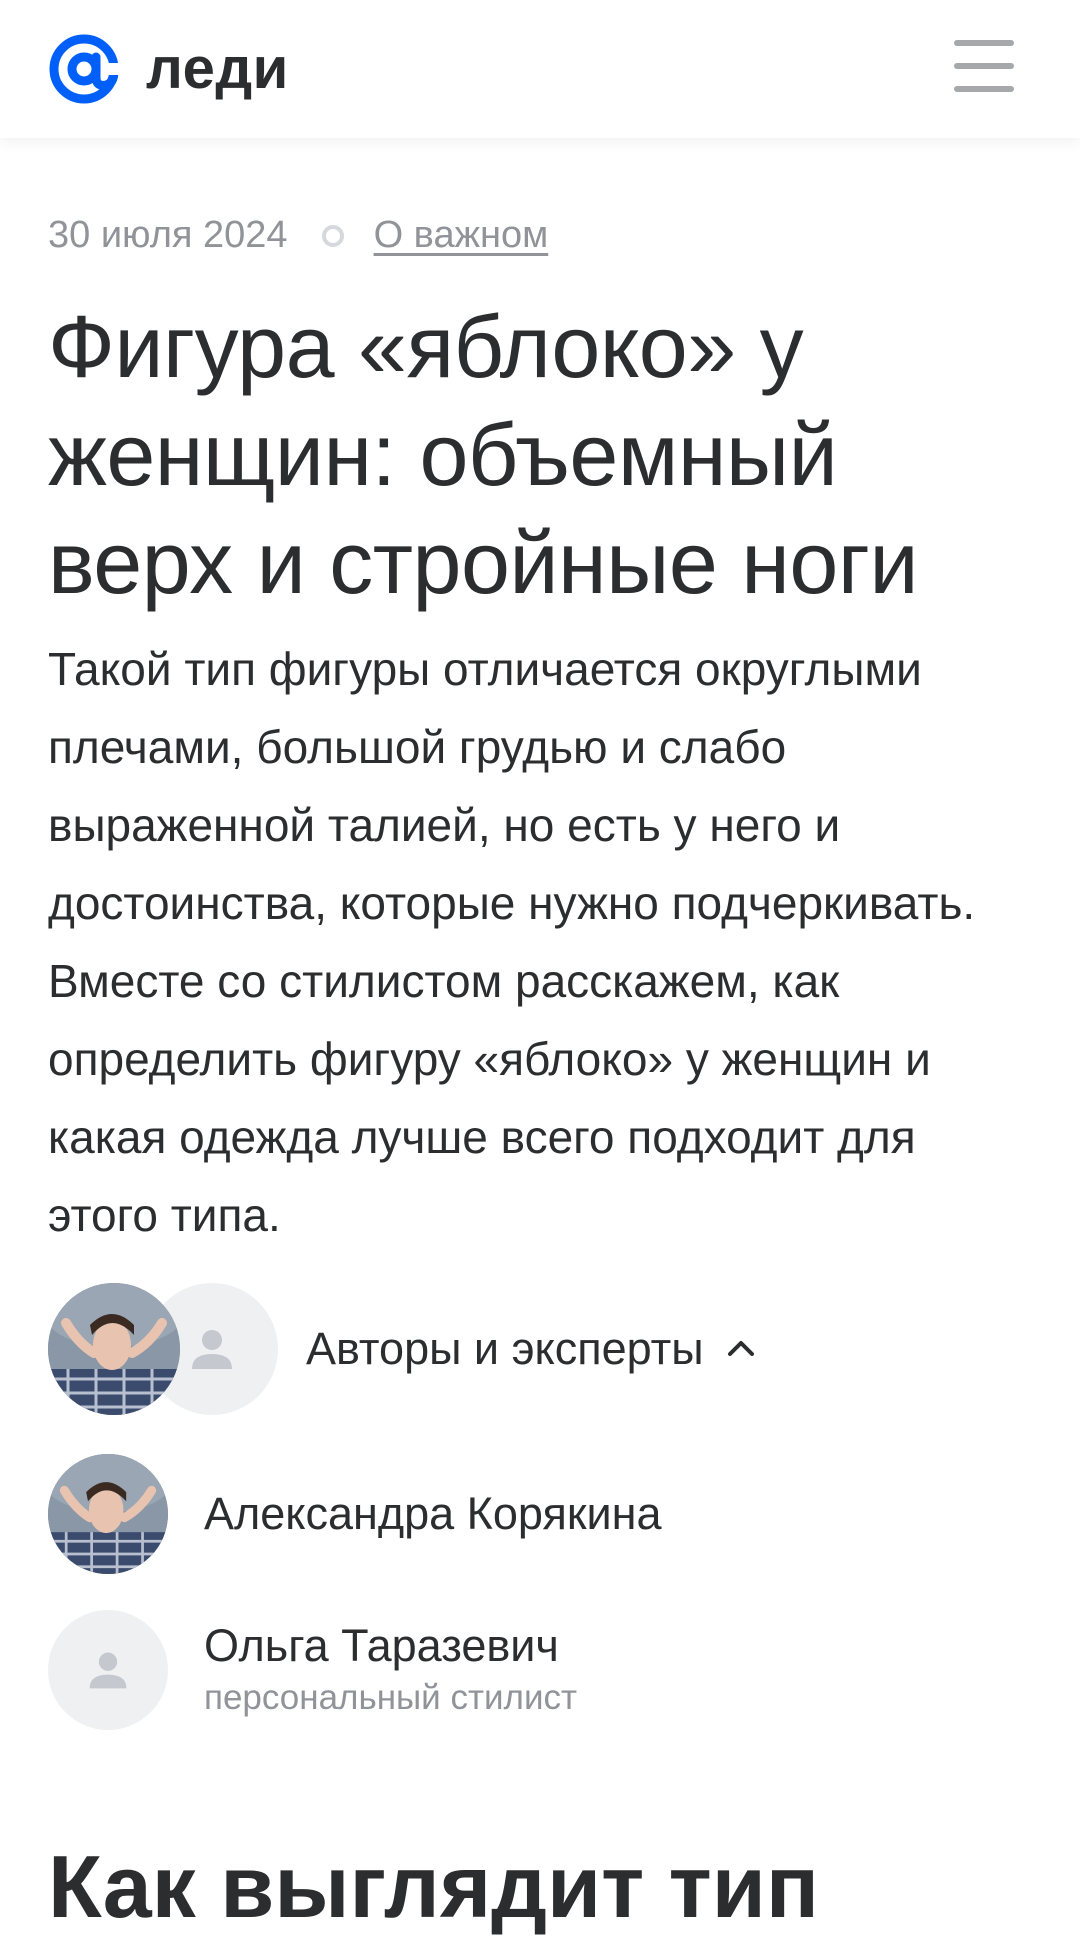  Describe the element at coordinates (391, 1697) in the screenshot. I see `expert-role: персональный стилист` at that location.